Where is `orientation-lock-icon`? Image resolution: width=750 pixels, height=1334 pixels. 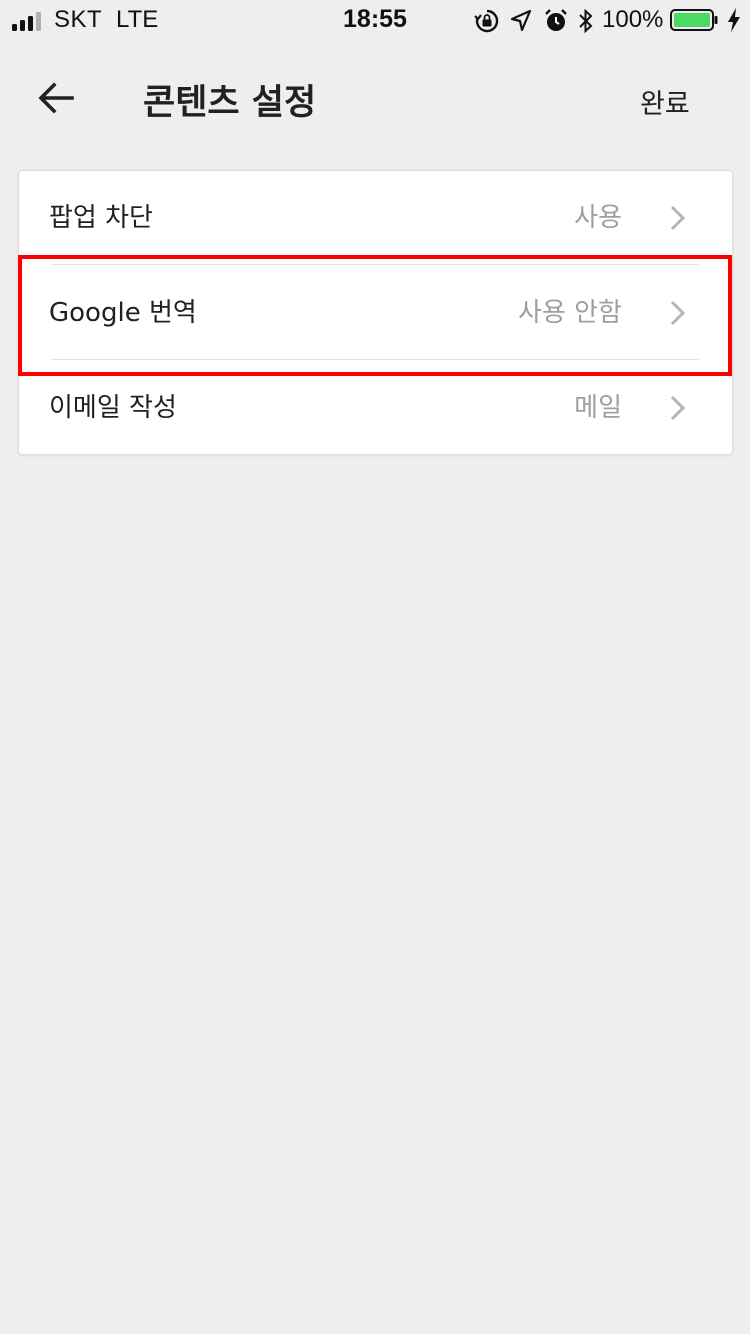
orientation-lock-icon is located at coordinates (486, 21).